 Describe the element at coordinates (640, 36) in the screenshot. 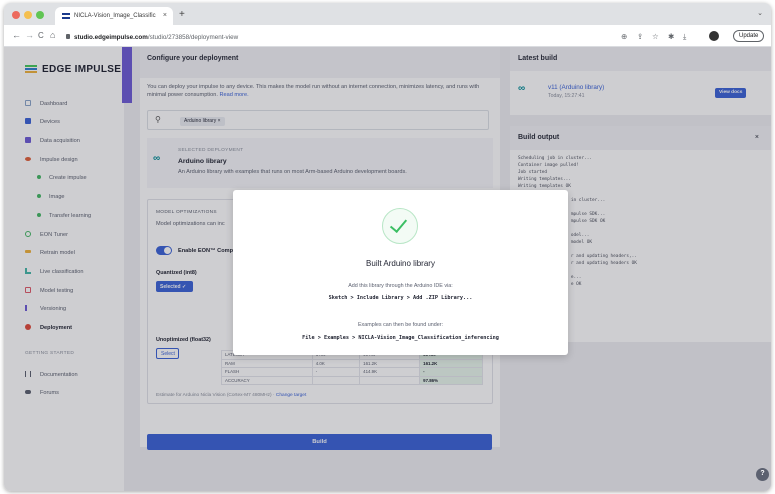

I see `share-icon: ⇪` at that location.